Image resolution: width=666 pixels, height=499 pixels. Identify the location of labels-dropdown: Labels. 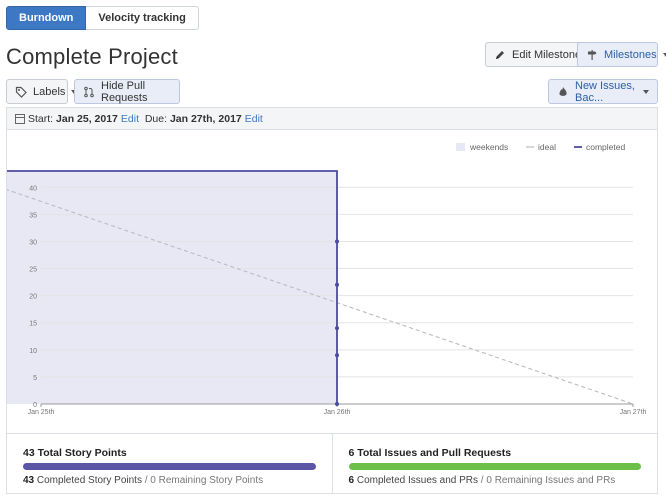
(42, 91).